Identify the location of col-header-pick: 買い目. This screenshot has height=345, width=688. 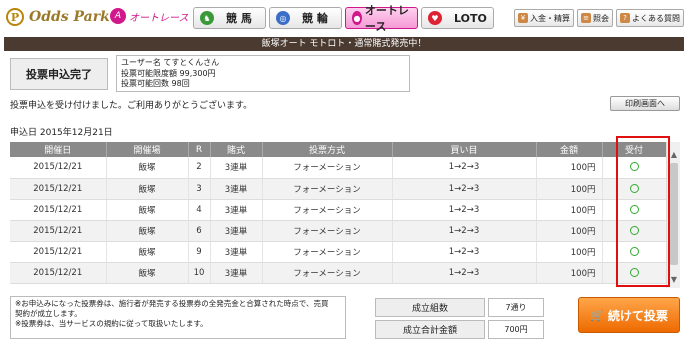
(464, 149).